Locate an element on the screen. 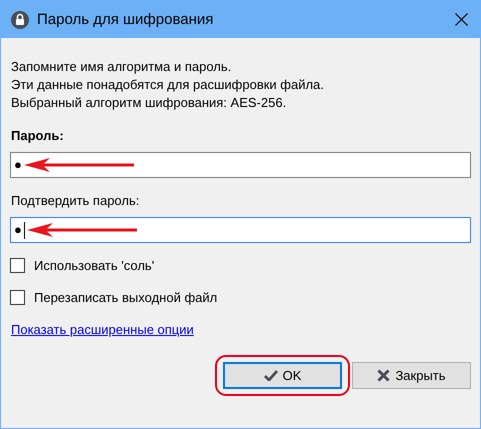 The height and width of the screenshot is (429, 481). info-text: Выбранный алгоритм шифрования: AES-256. is located at coordinates (149, 103).